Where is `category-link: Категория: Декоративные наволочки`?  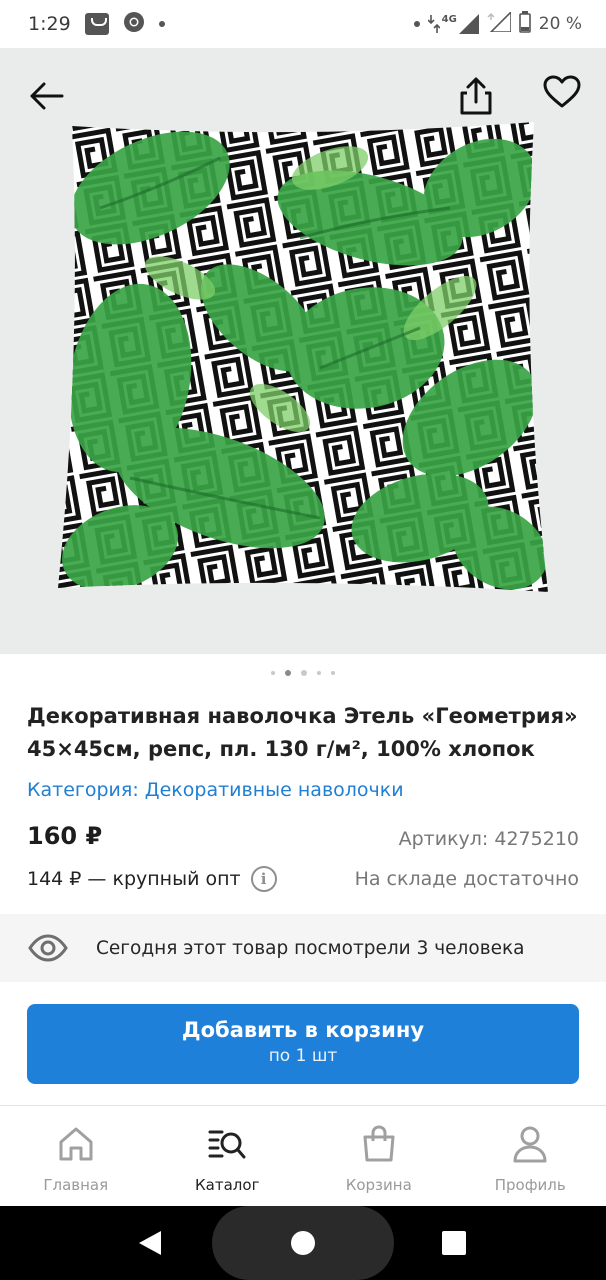 category-link: Категория: Декоративные наволочки is located at coordinates (215, 790).